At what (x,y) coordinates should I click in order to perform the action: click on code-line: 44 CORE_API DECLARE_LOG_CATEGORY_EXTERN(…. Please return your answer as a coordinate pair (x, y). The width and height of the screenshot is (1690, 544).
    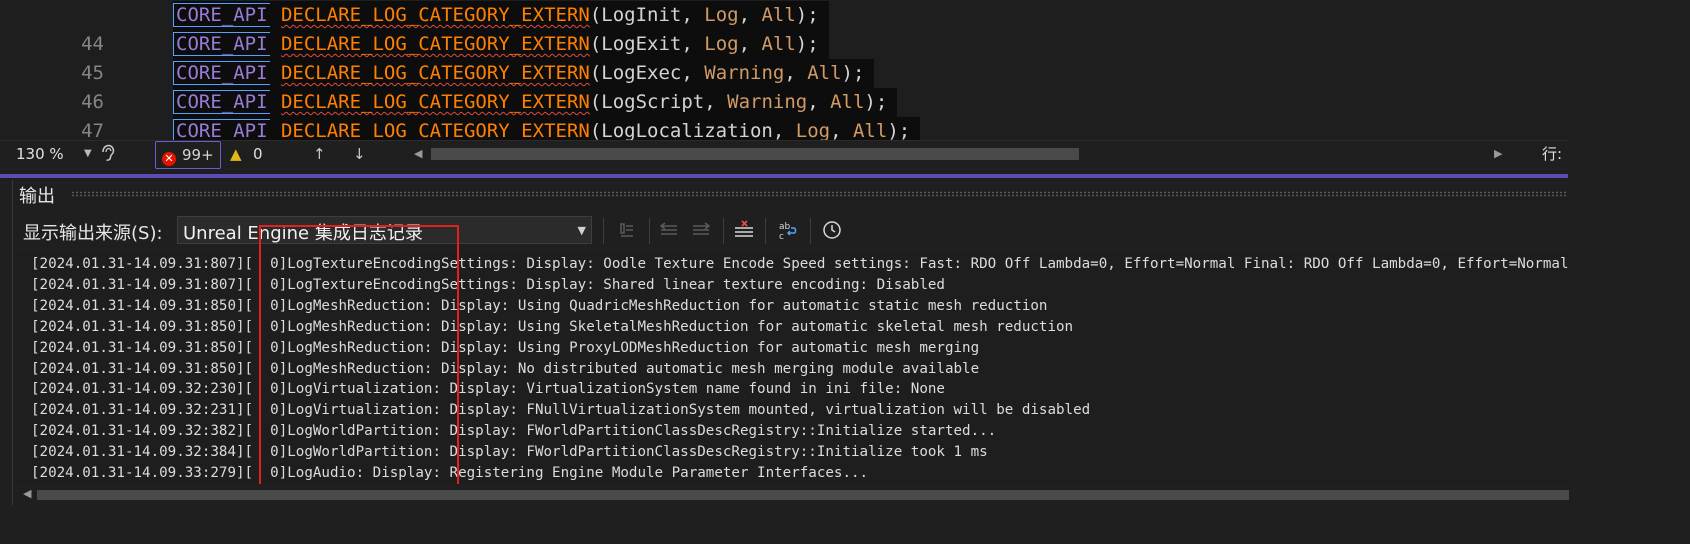
    Looking at the image, I should click on (414, 28).